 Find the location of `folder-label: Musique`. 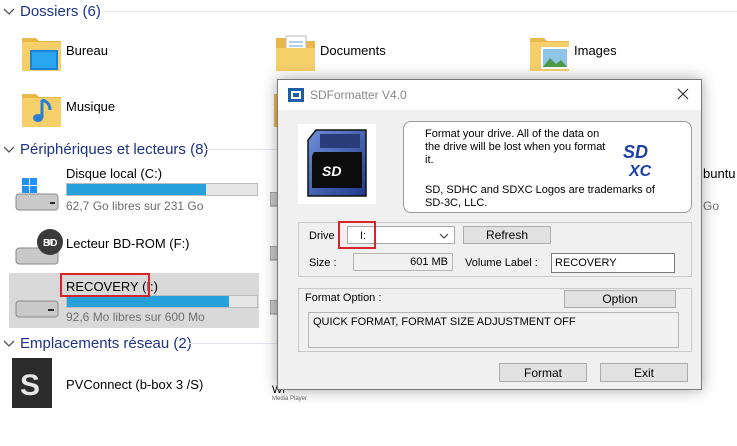

folder-label: Musique is located at coordinates (91, 106).